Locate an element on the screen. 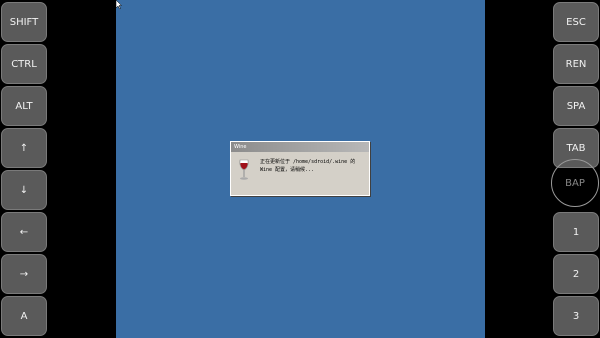  dialog-title: Wine is located at coordinates (300, 147).